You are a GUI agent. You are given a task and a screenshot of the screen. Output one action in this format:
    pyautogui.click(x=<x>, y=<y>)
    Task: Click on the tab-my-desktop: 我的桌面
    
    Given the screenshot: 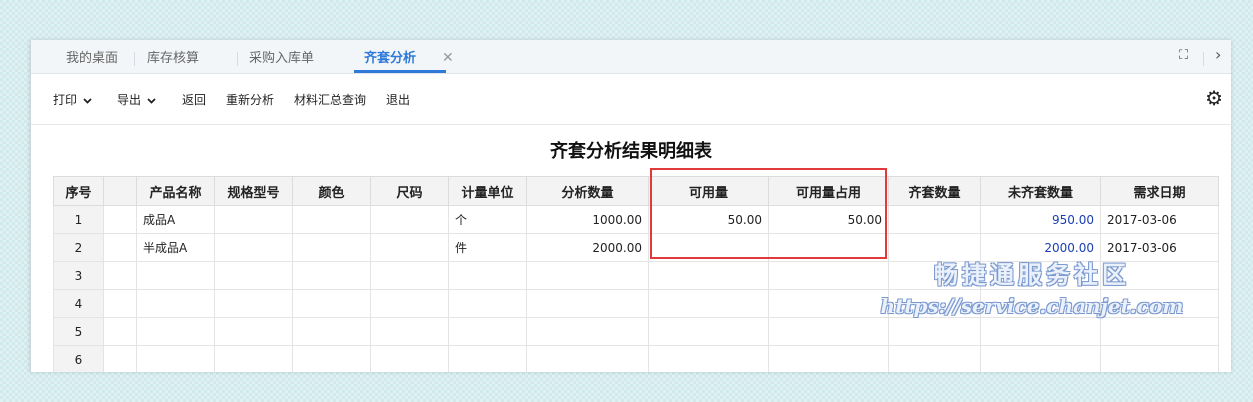 What is the action you would take?
    pyautogui.click(x=92, y=56)
    